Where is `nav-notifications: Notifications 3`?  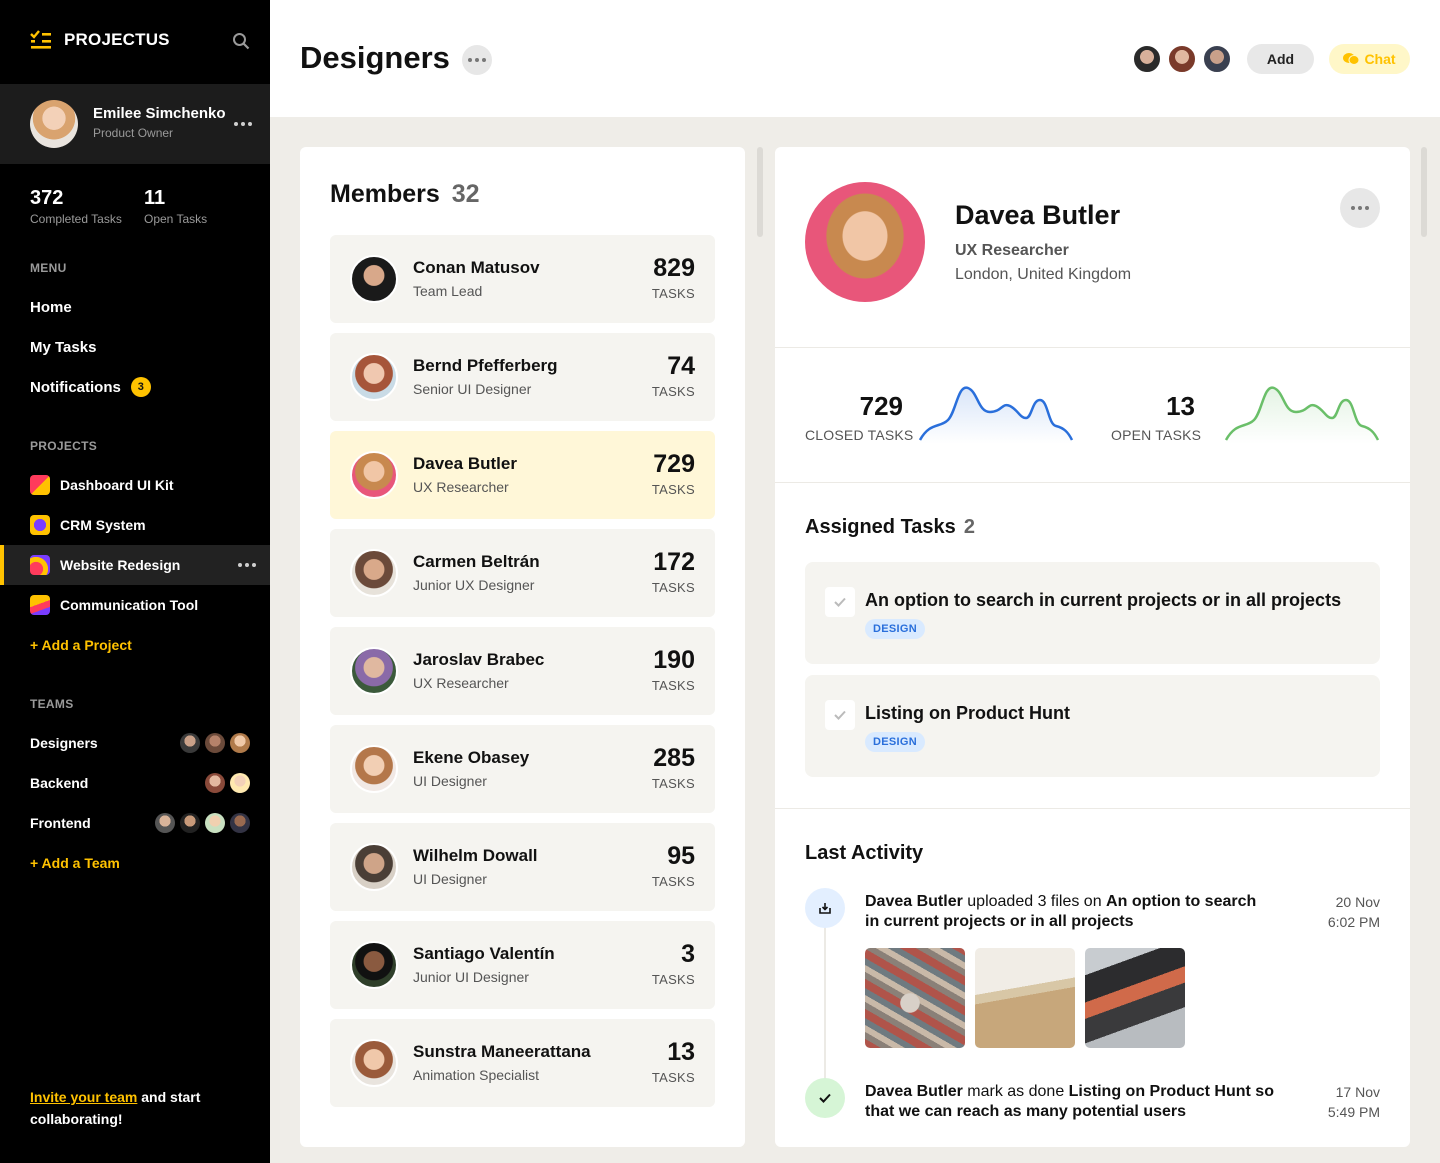
nav-notifications: Notifications 3 is located at coordinates (90, 387).